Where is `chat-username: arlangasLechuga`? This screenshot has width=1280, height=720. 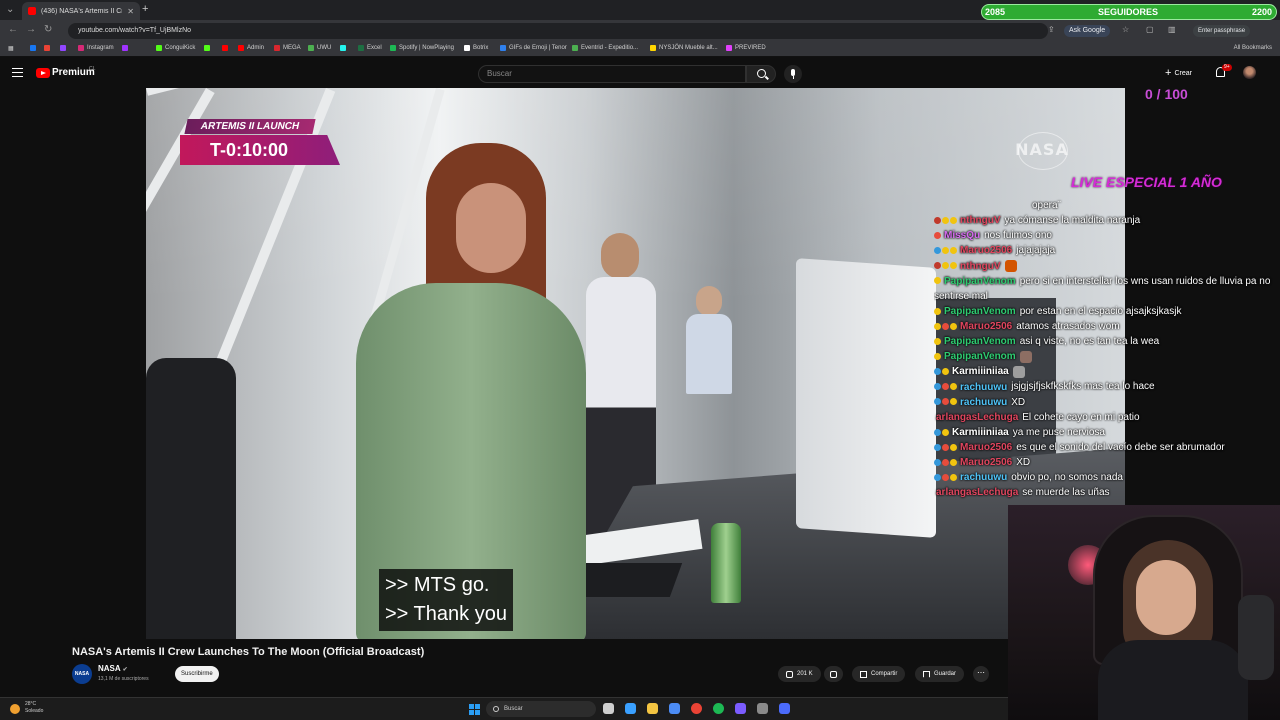
chat-username: arlangasLechuga is located at coordinates (977, 493).